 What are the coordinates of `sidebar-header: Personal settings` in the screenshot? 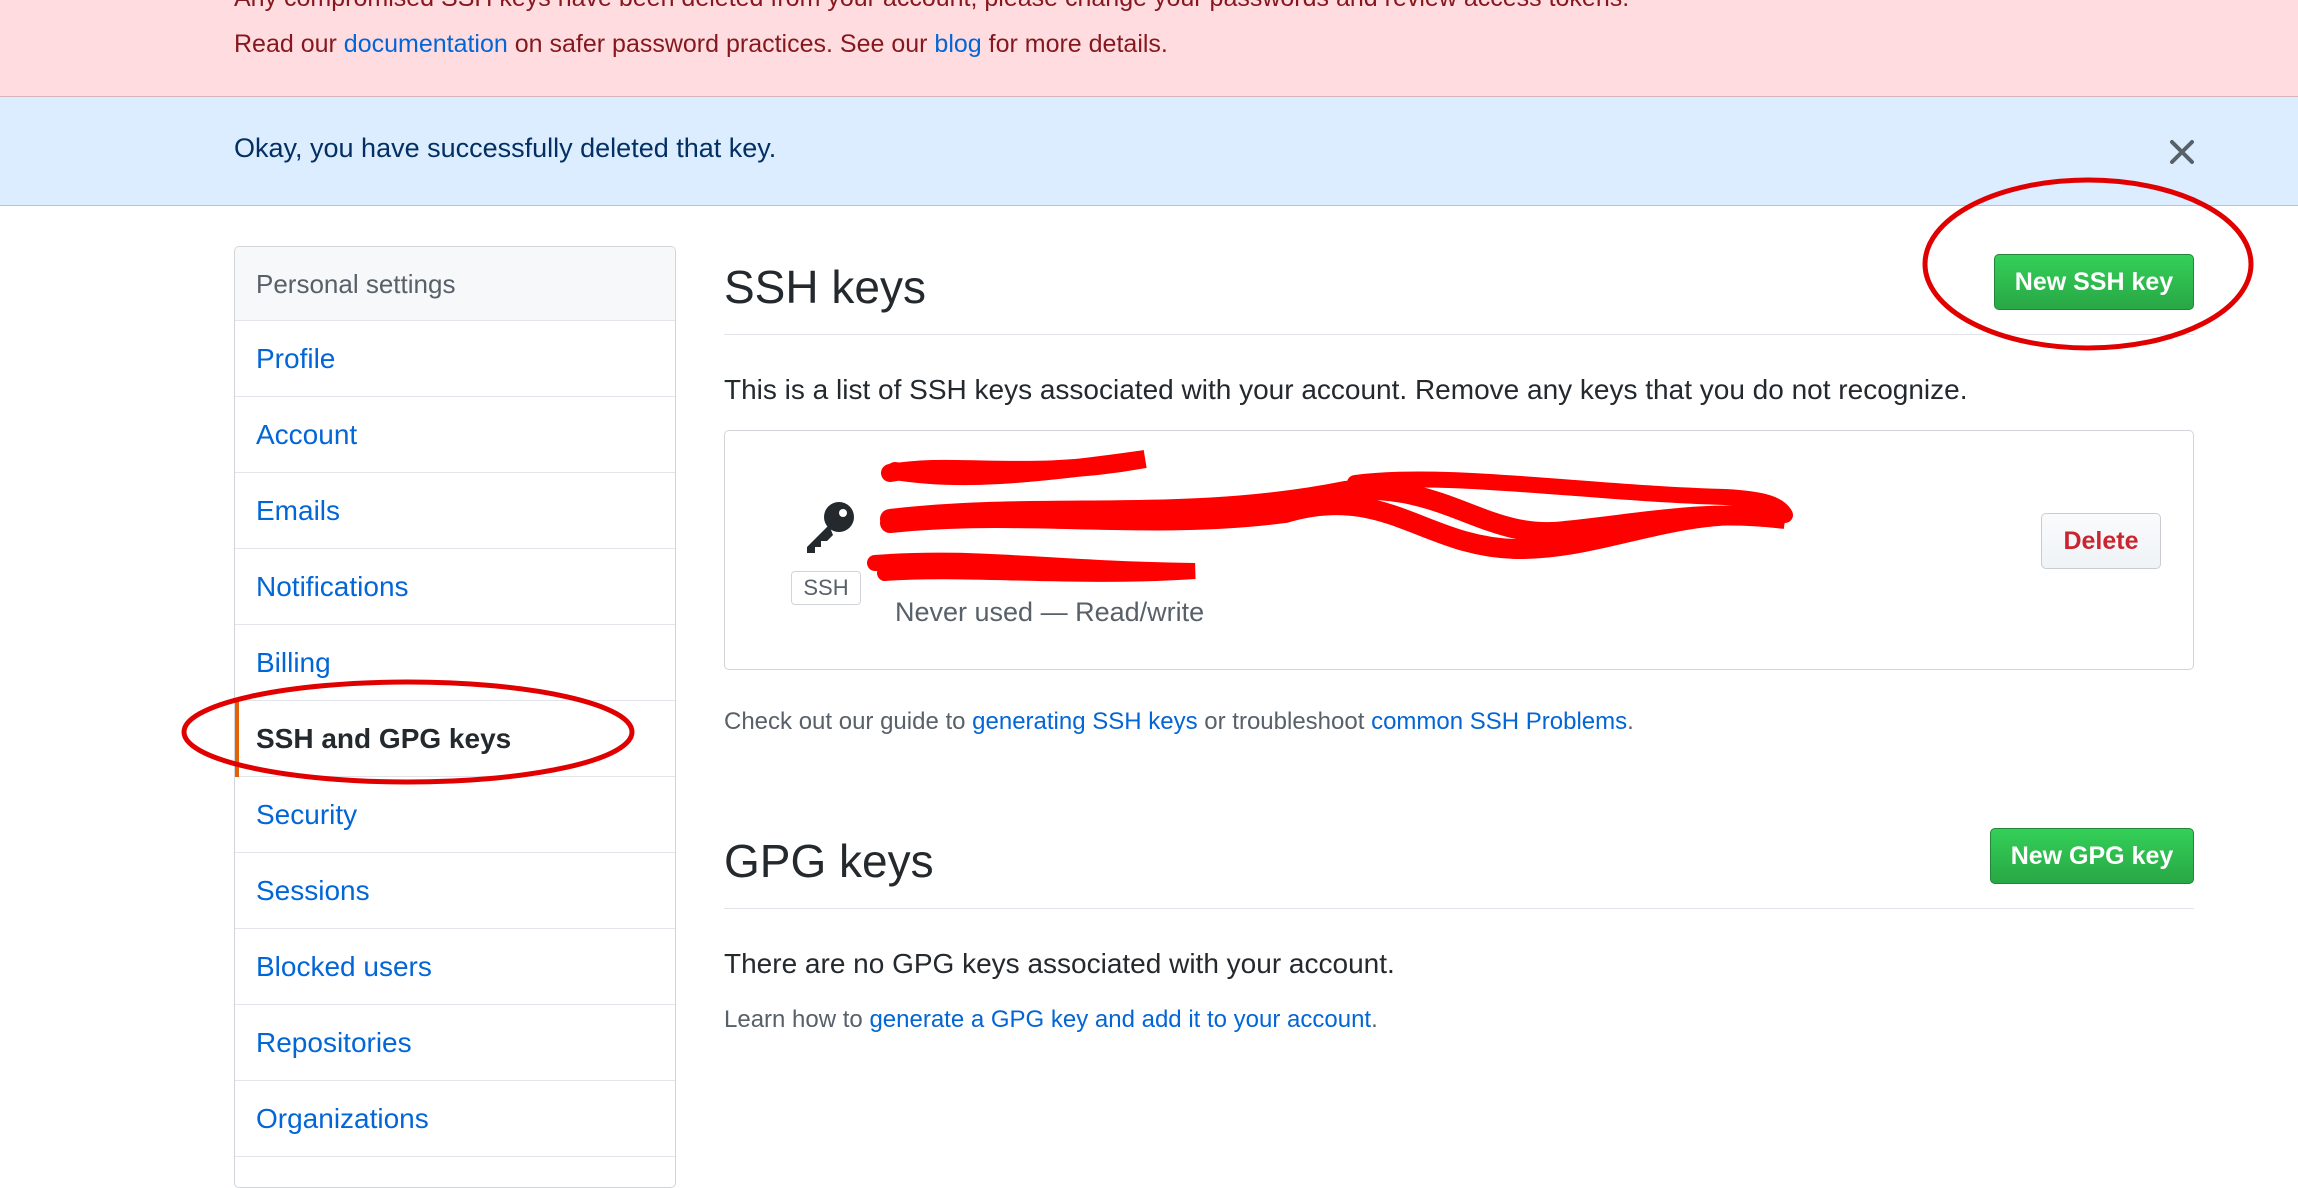 It's located at (455, 284).